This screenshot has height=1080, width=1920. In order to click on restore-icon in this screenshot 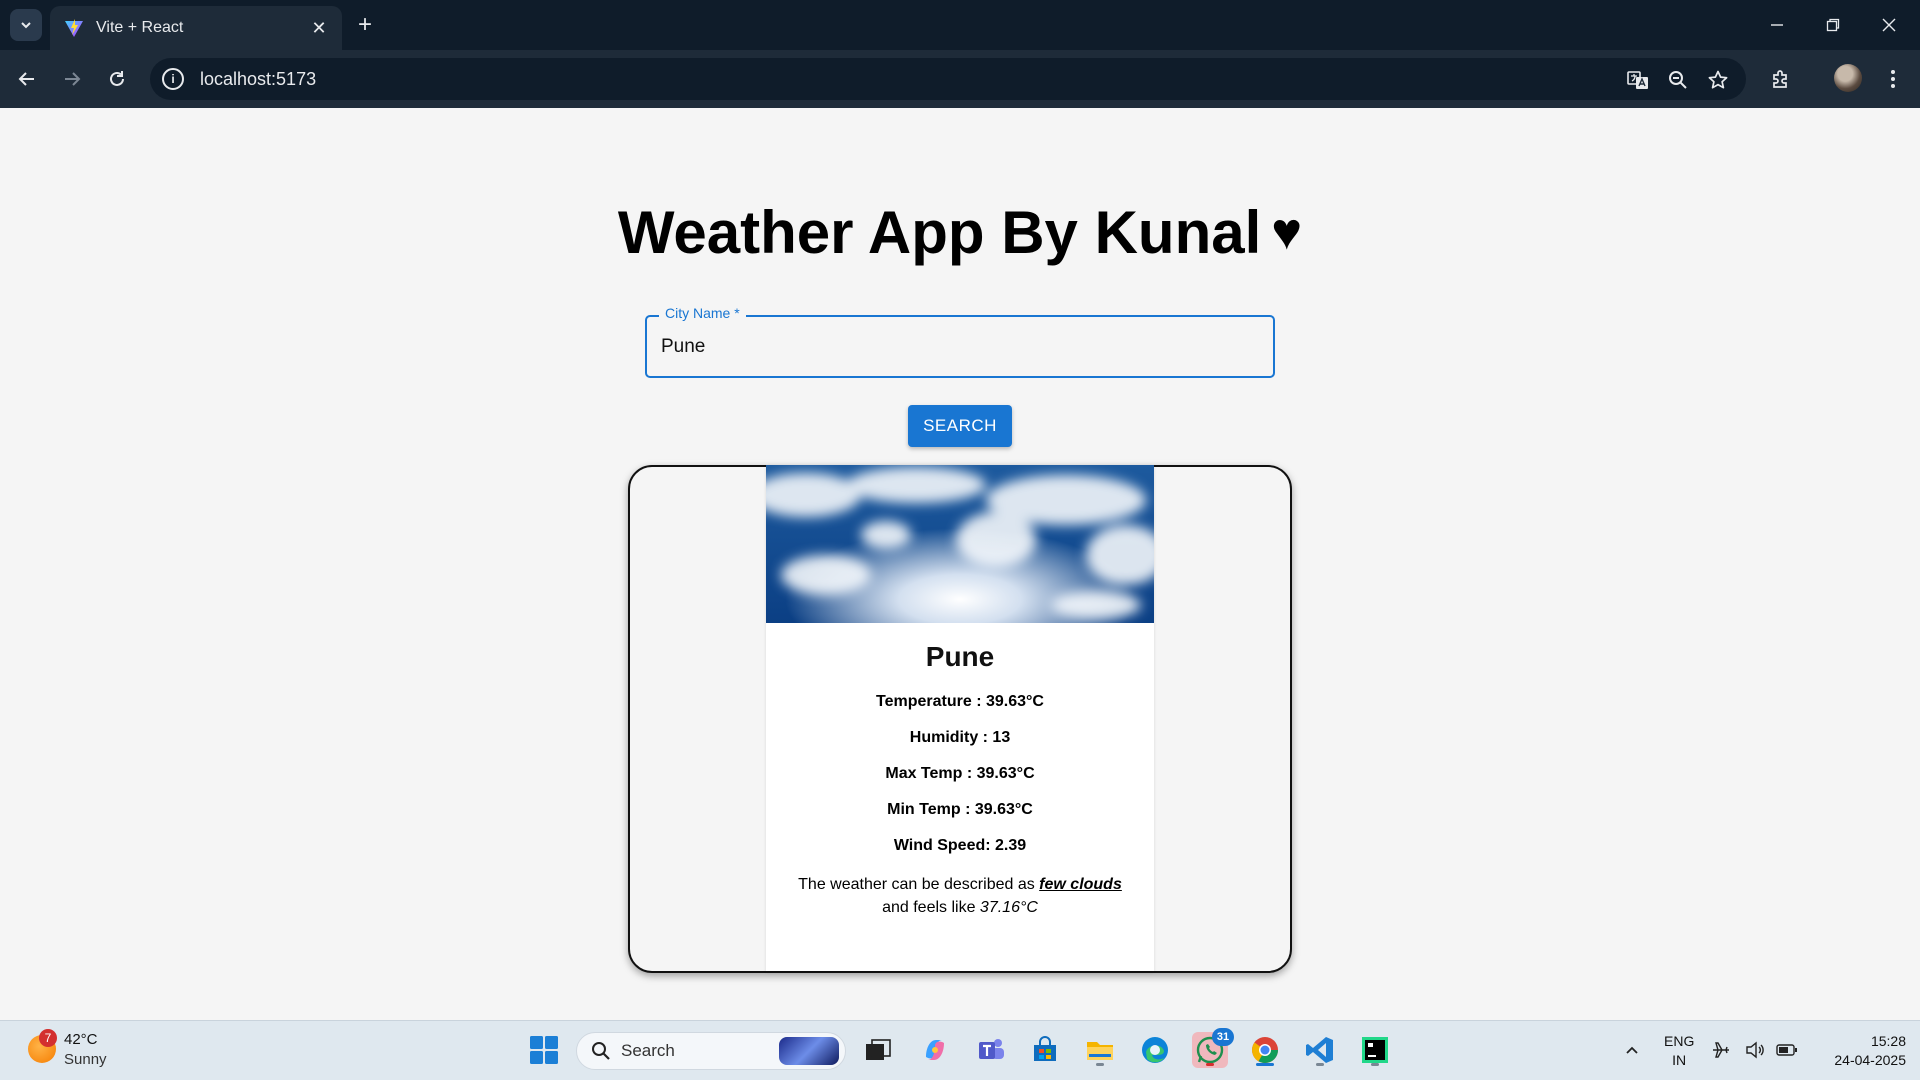, I will do `click(1833, 25)`.